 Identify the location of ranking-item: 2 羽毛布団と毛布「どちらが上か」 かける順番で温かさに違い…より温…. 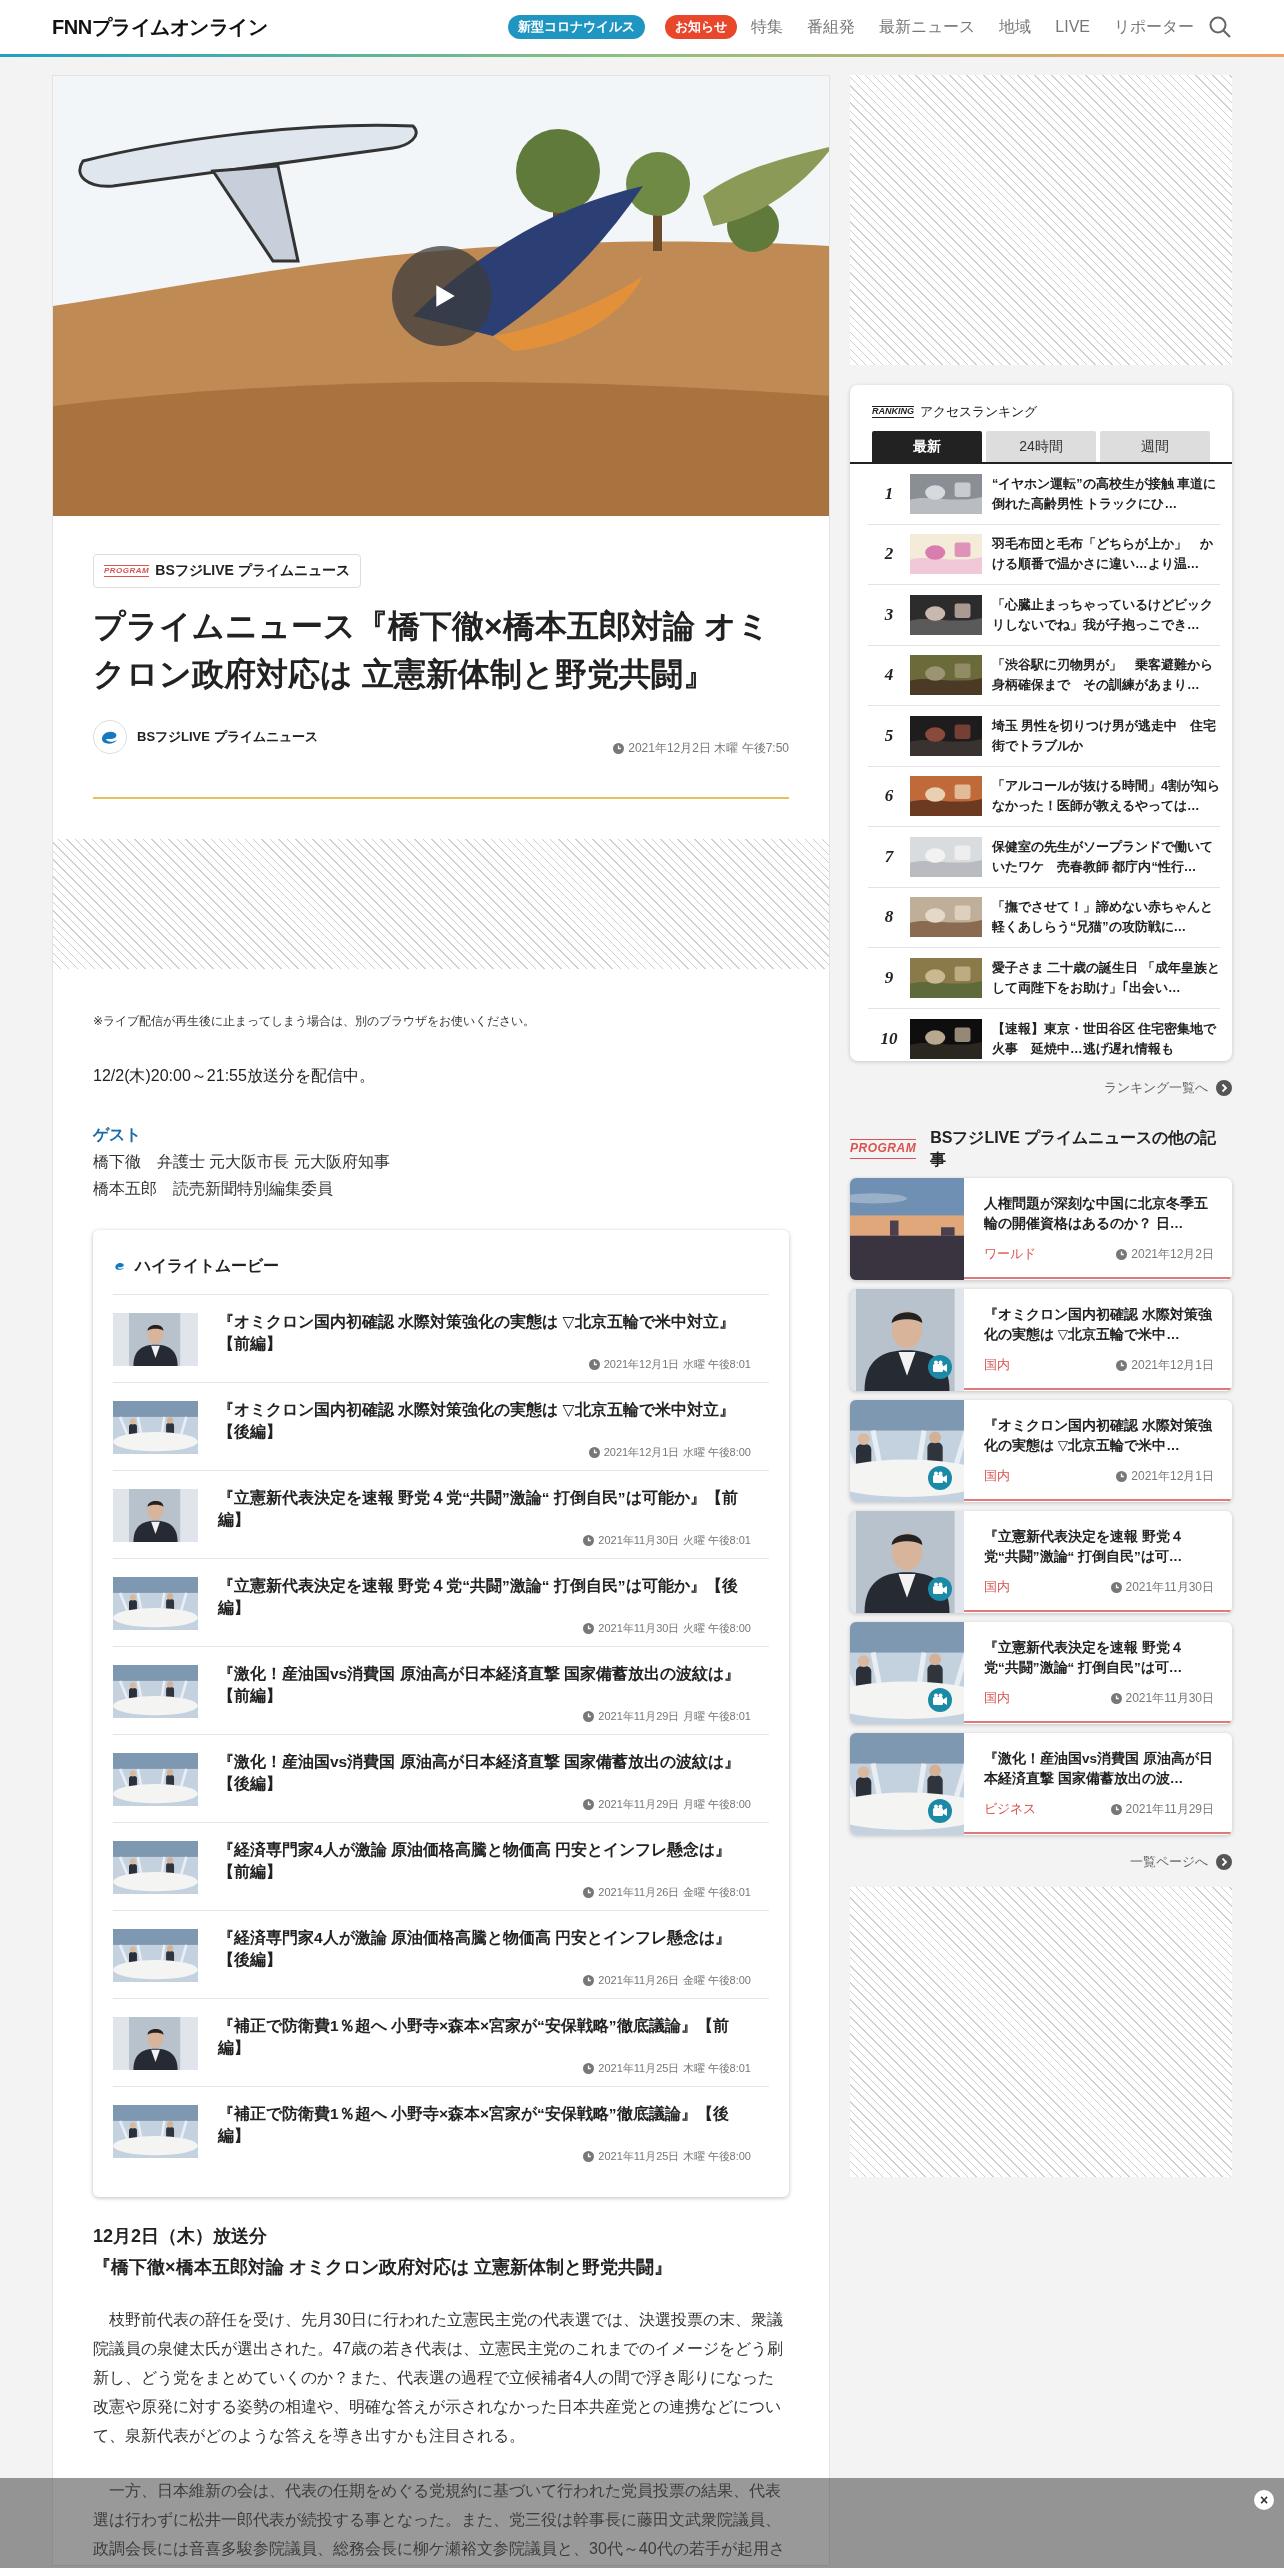
(1044, 554).